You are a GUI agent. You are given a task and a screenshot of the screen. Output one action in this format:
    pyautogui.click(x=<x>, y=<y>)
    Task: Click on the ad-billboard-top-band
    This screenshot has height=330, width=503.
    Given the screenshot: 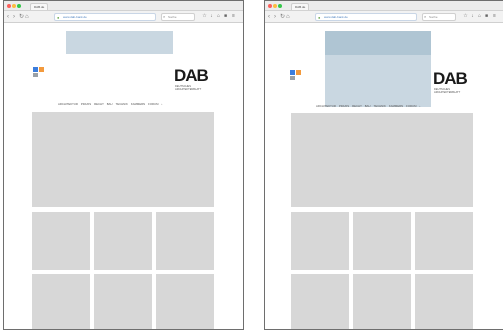 What is the action you would take?
    pyautogui.click(x=378, y=43)
    